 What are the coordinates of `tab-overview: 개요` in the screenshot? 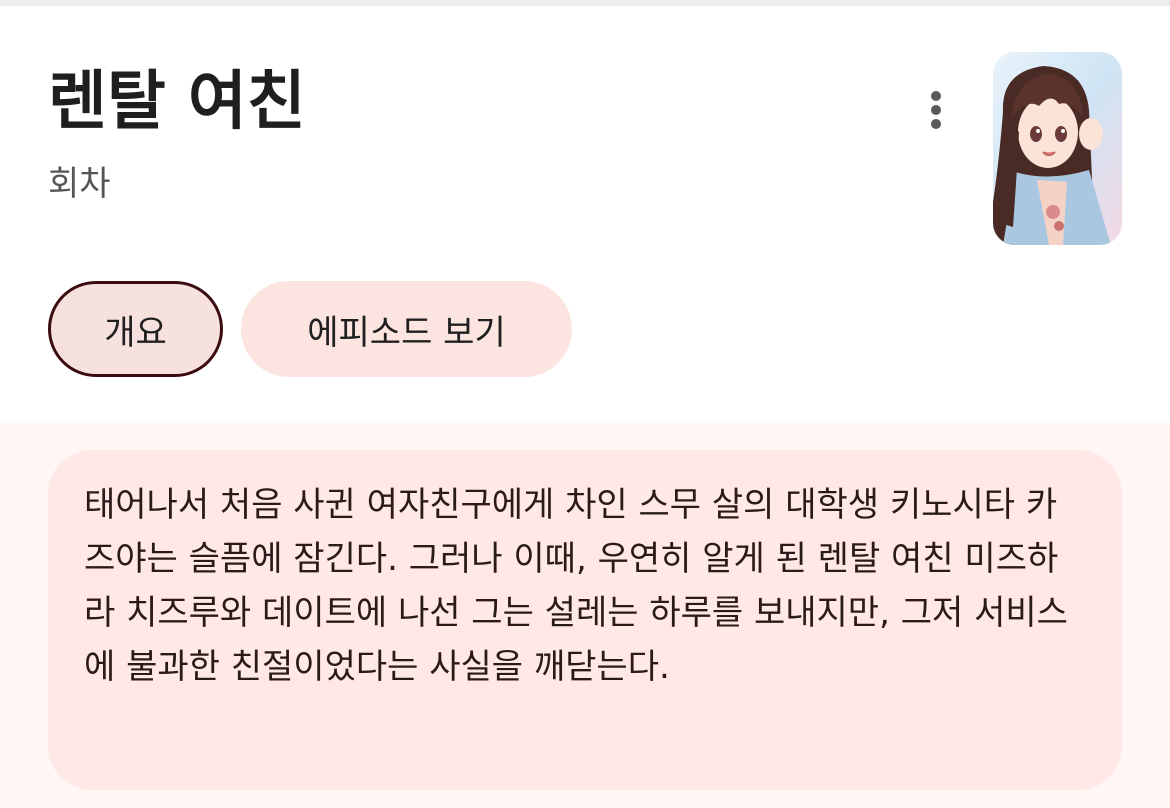 It's located at (135, 329).